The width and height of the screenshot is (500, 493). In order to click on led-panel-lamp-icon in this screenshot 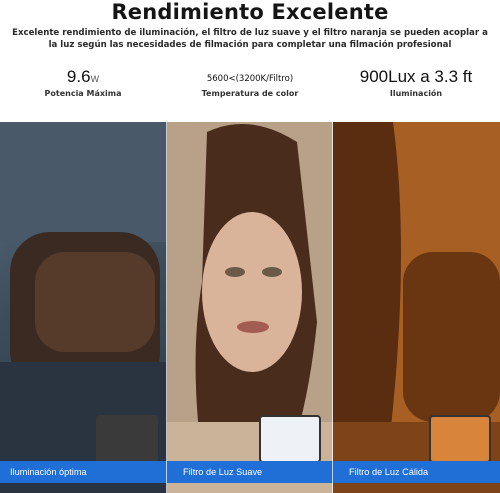, I will do `click(127, 439)`.